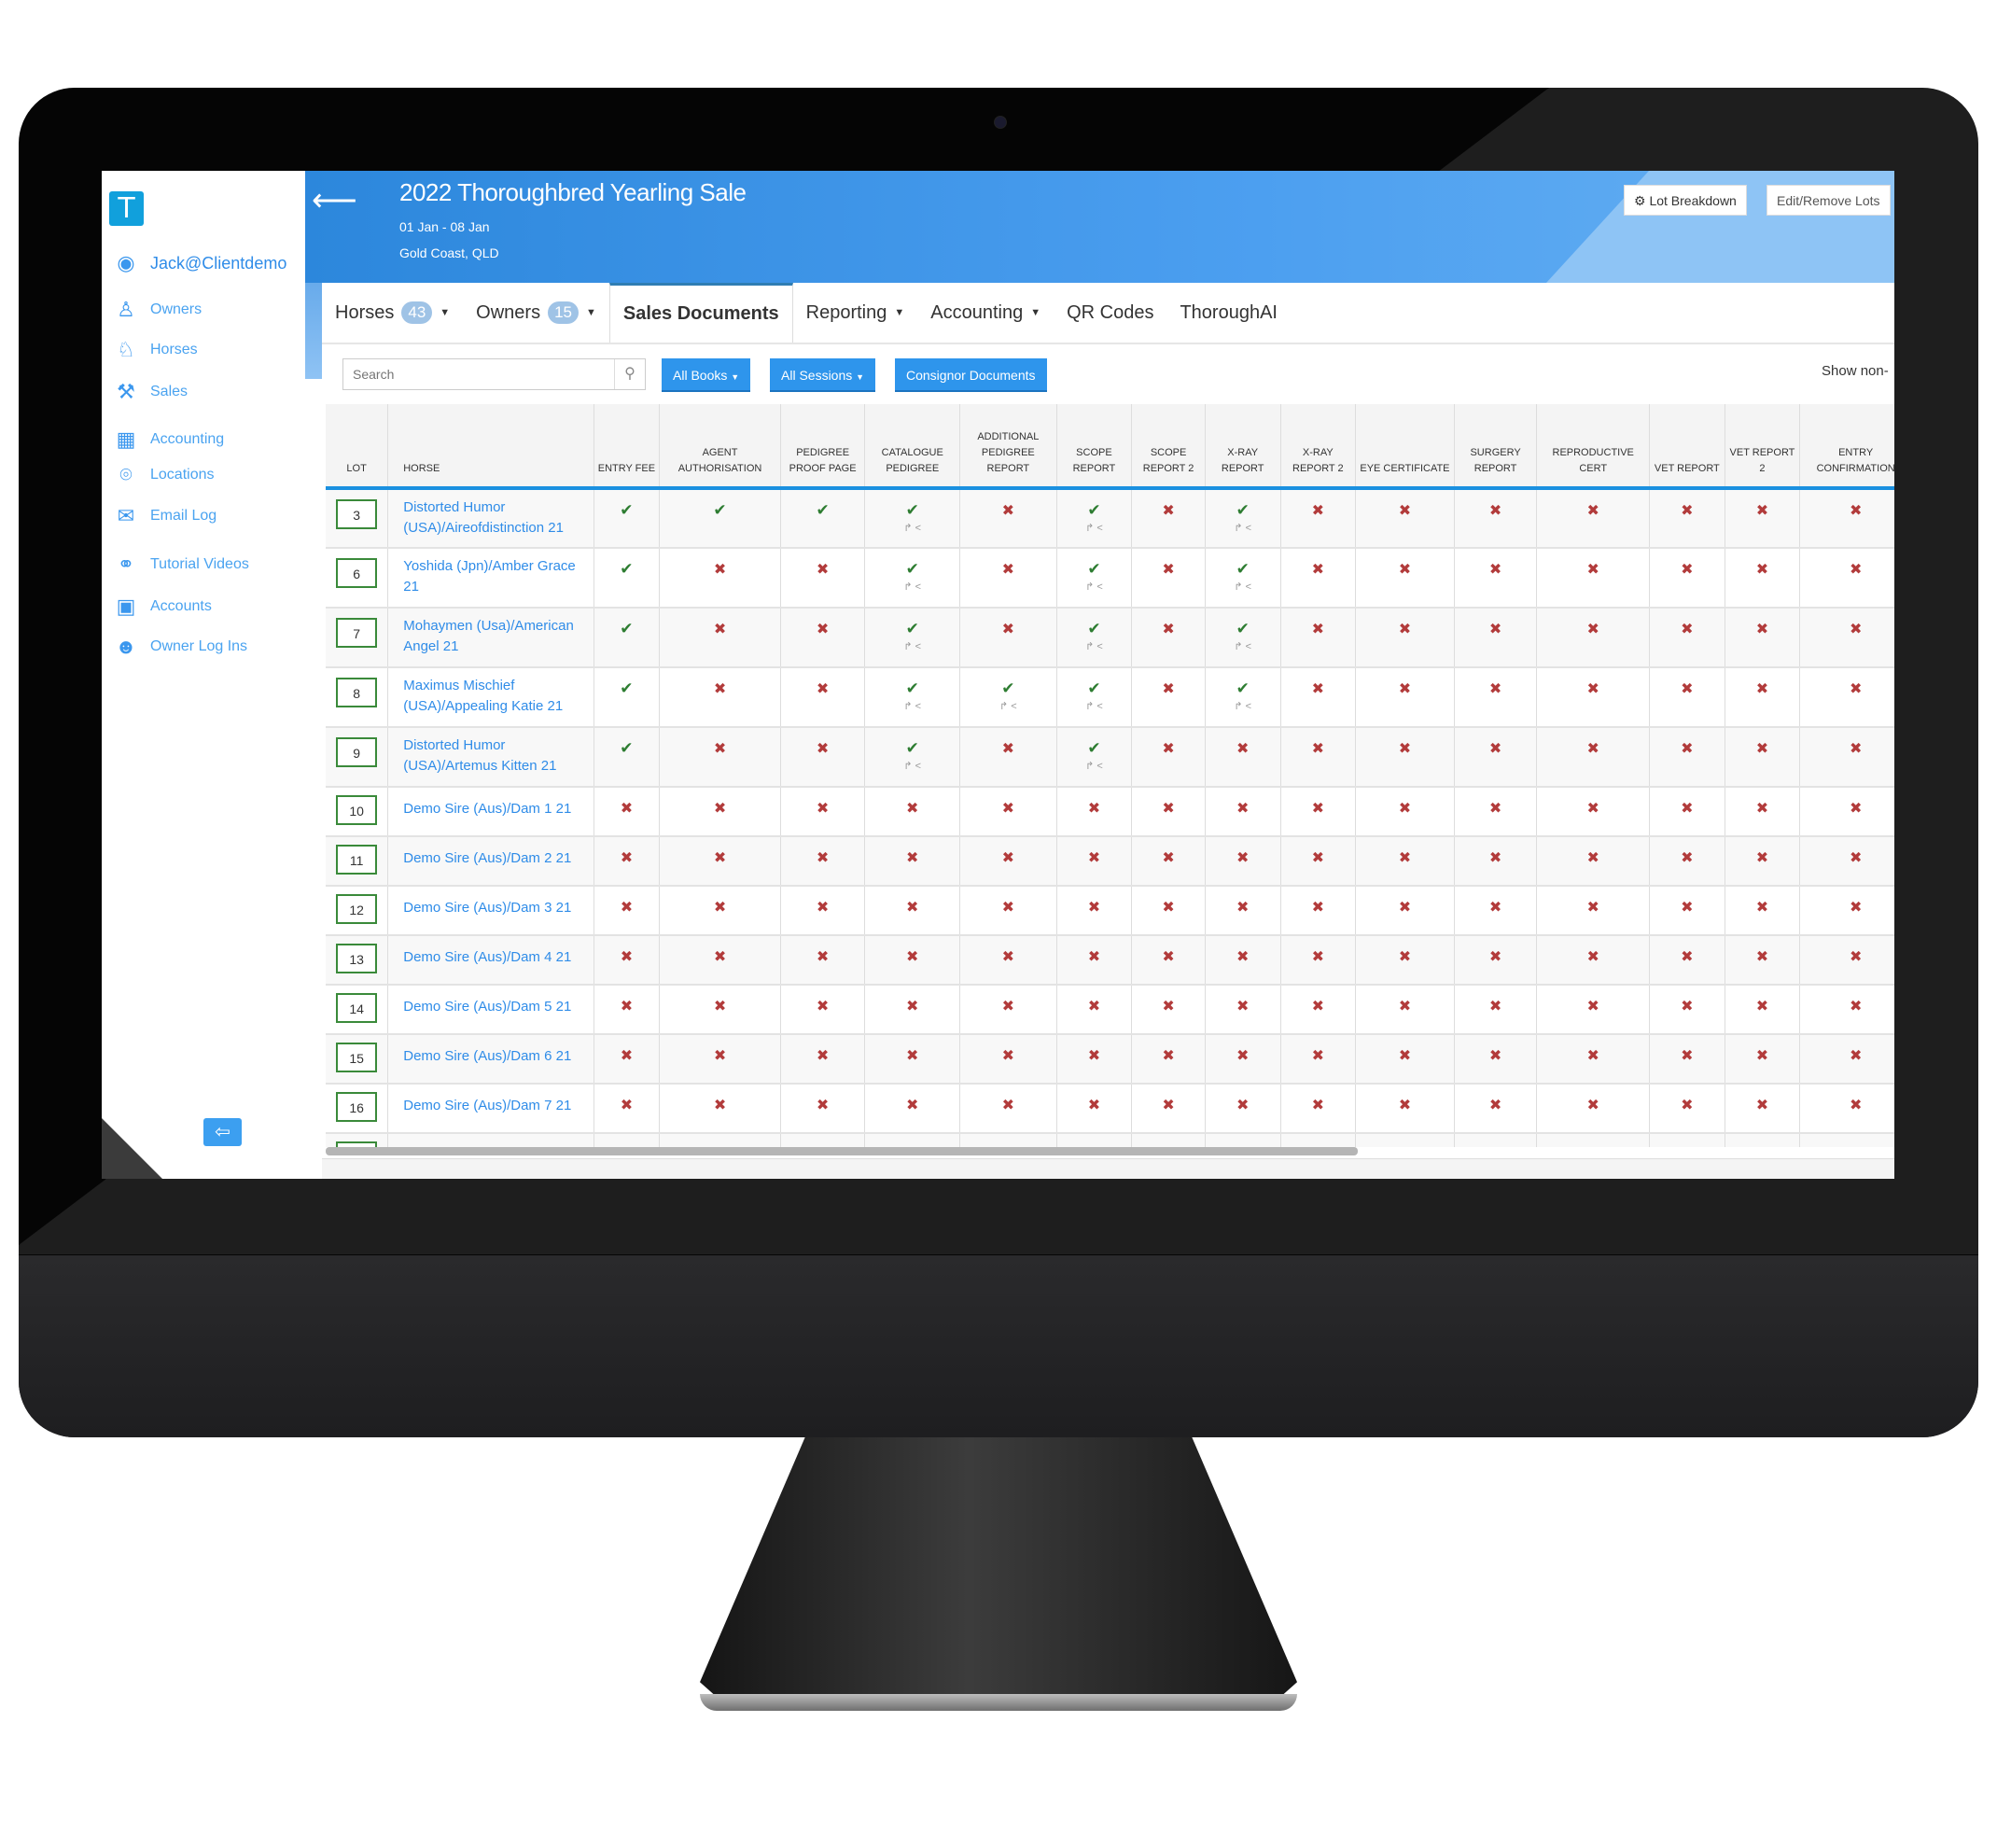 Image resolution: width=1997 pixels, height=1848 pixels. I want to click on column-header: Pedigree Proof Page, so click(823, 447).